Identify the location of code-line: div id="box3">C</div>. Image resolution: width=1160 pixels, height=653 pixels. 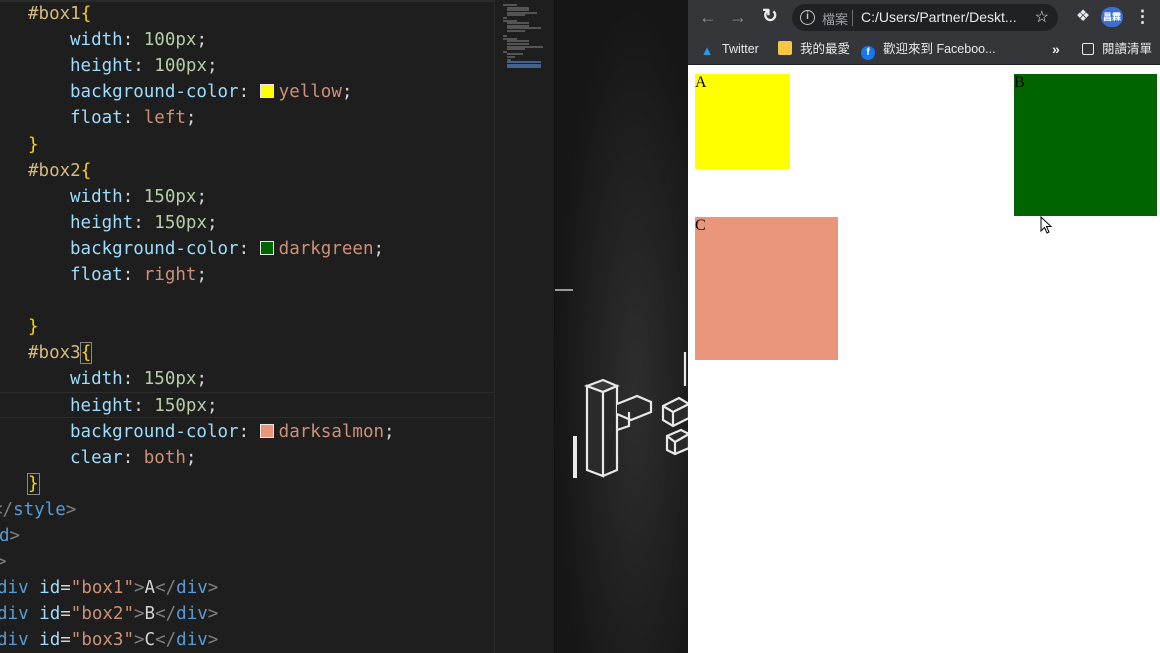
(109, 640).